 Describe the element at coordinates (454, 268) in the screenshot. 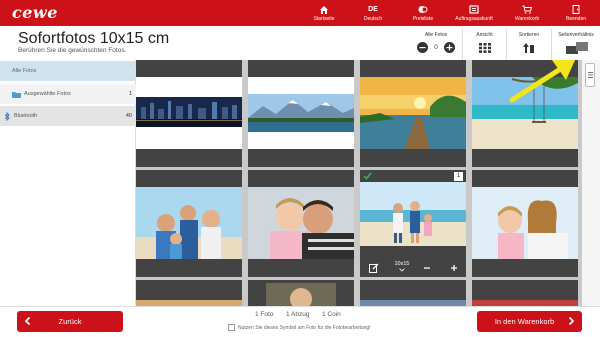

I see `increase-quantity-button` at that location.